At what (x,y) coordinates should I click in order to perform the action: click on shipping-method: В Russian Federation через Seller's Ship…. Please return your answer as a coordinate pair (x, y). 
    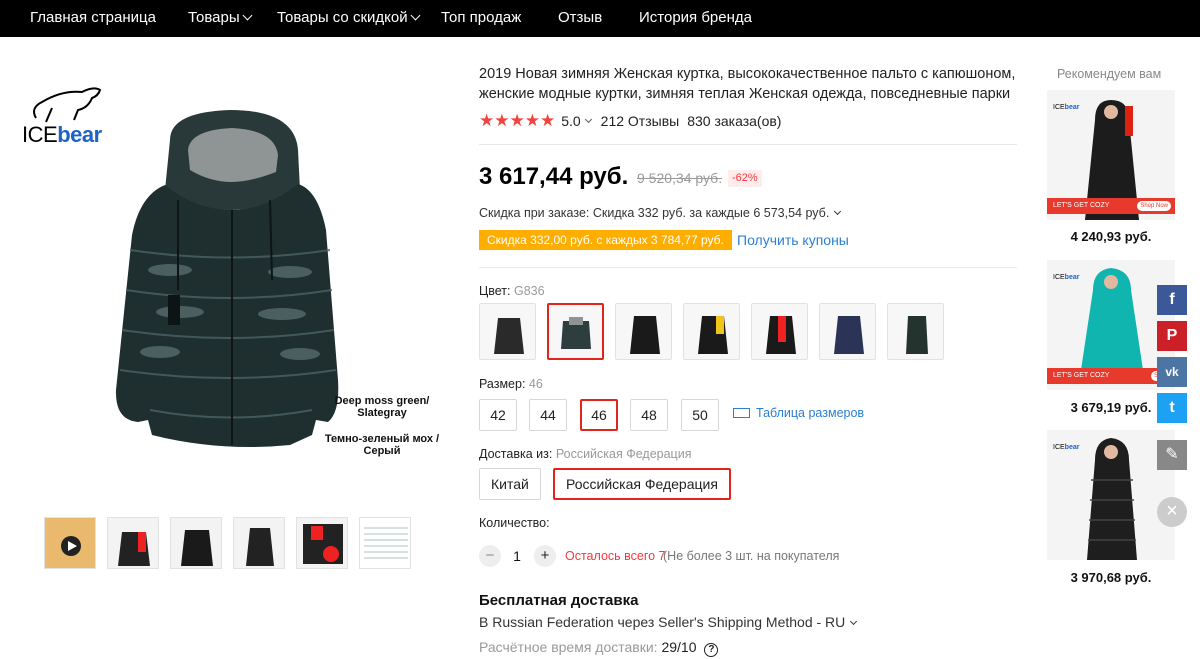
    Looking at the image, I should click on (668, 622).